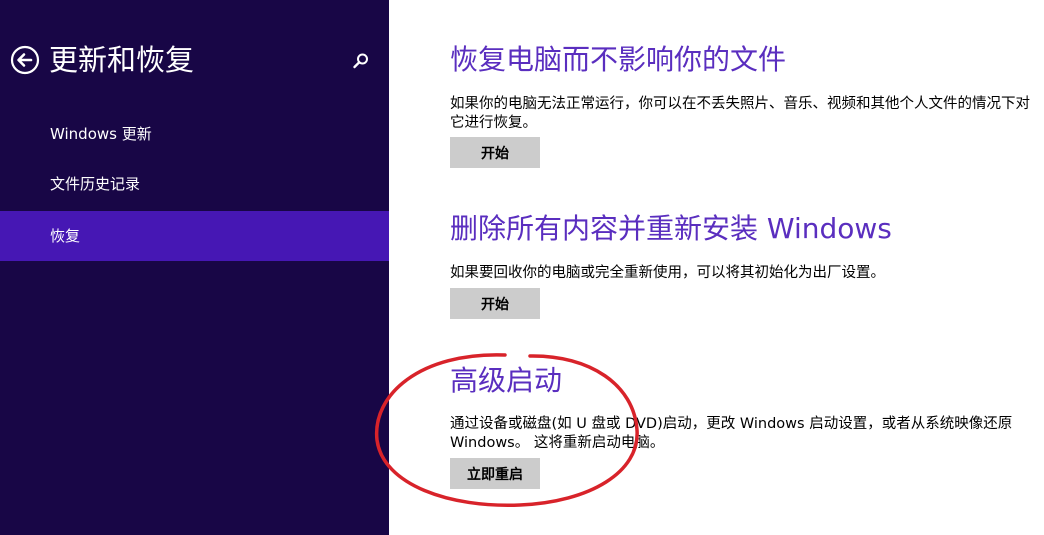 The height and width of the screenshot is (535, 1044). I want to click on sidebar-item-label: 文件历史记录, so click(95, 184).